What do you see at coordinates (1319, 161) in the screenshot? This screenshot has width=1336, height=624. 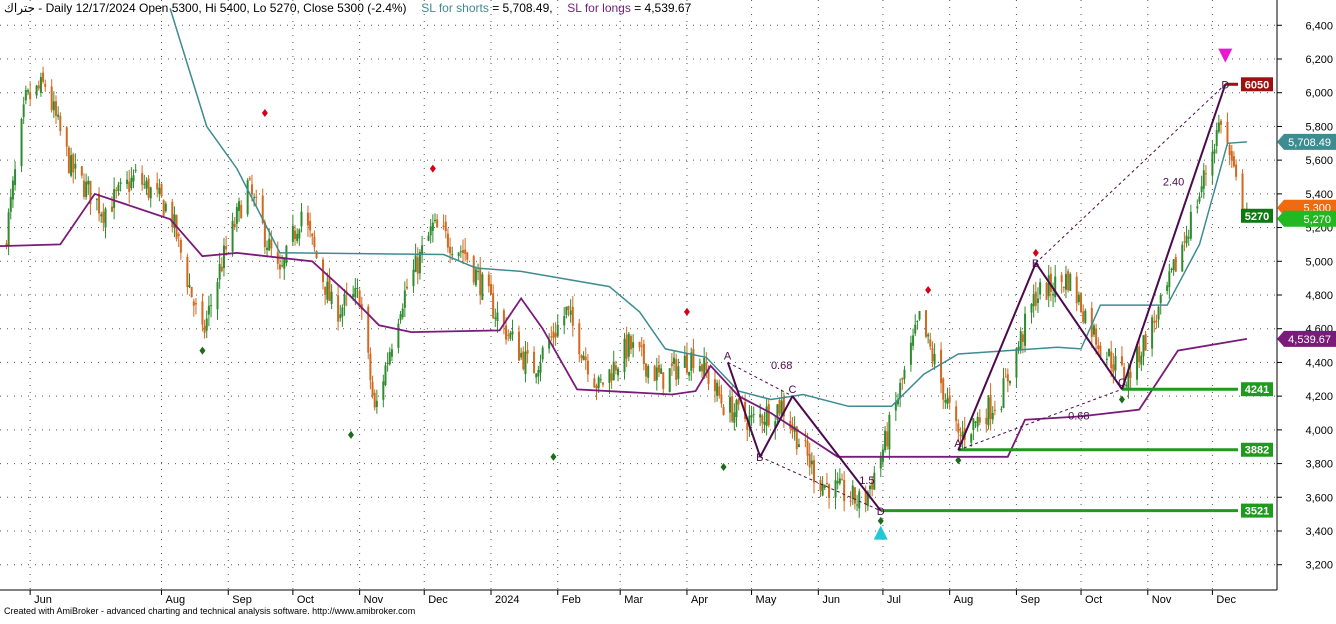 I see `y-tick-label: 5,600` at bounding box center [1319, 161].